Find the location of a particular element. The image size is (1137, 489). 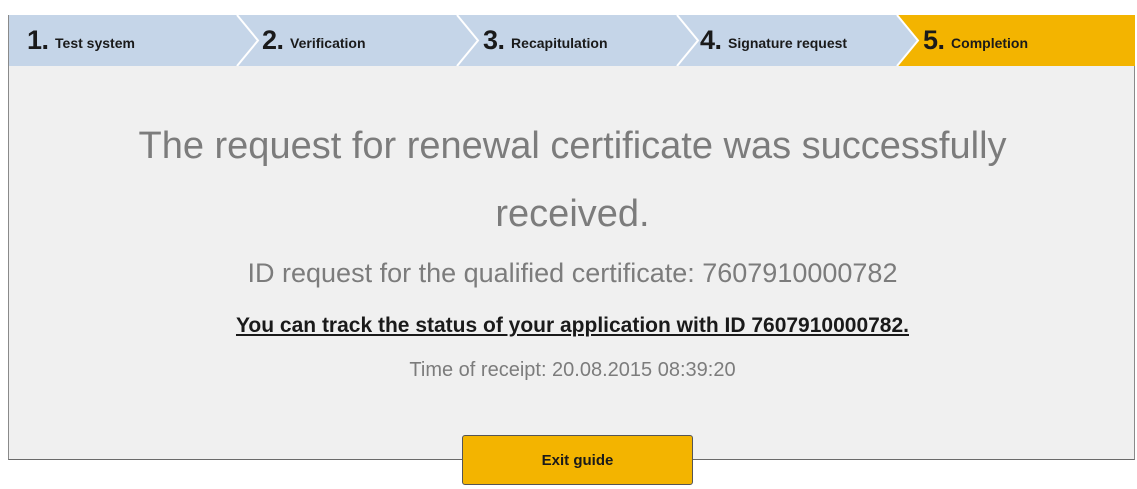

step-1-number: 1 is located at coordinates (34, 40).